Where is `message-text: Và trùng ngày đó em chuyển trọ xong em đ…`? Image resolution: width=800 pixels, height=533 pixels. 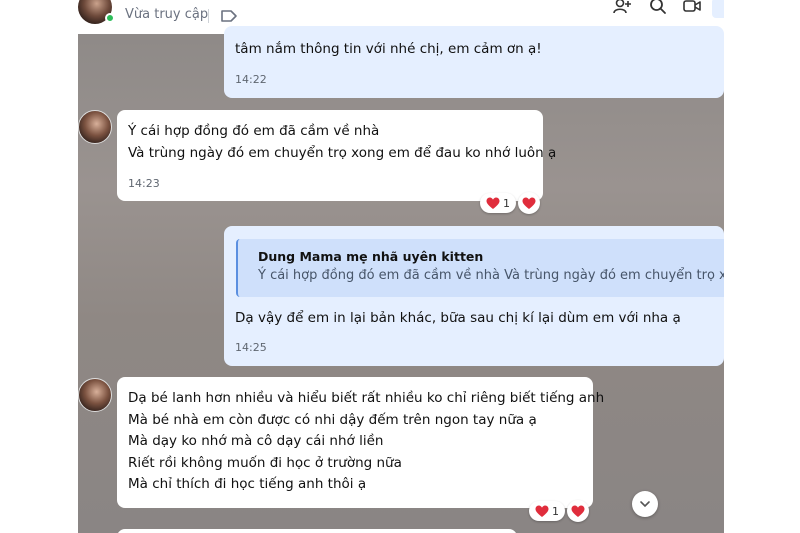 message-text: Và trùng ngày đó em chuyển trọ xong em đ… is located at coordinates (342, 152).